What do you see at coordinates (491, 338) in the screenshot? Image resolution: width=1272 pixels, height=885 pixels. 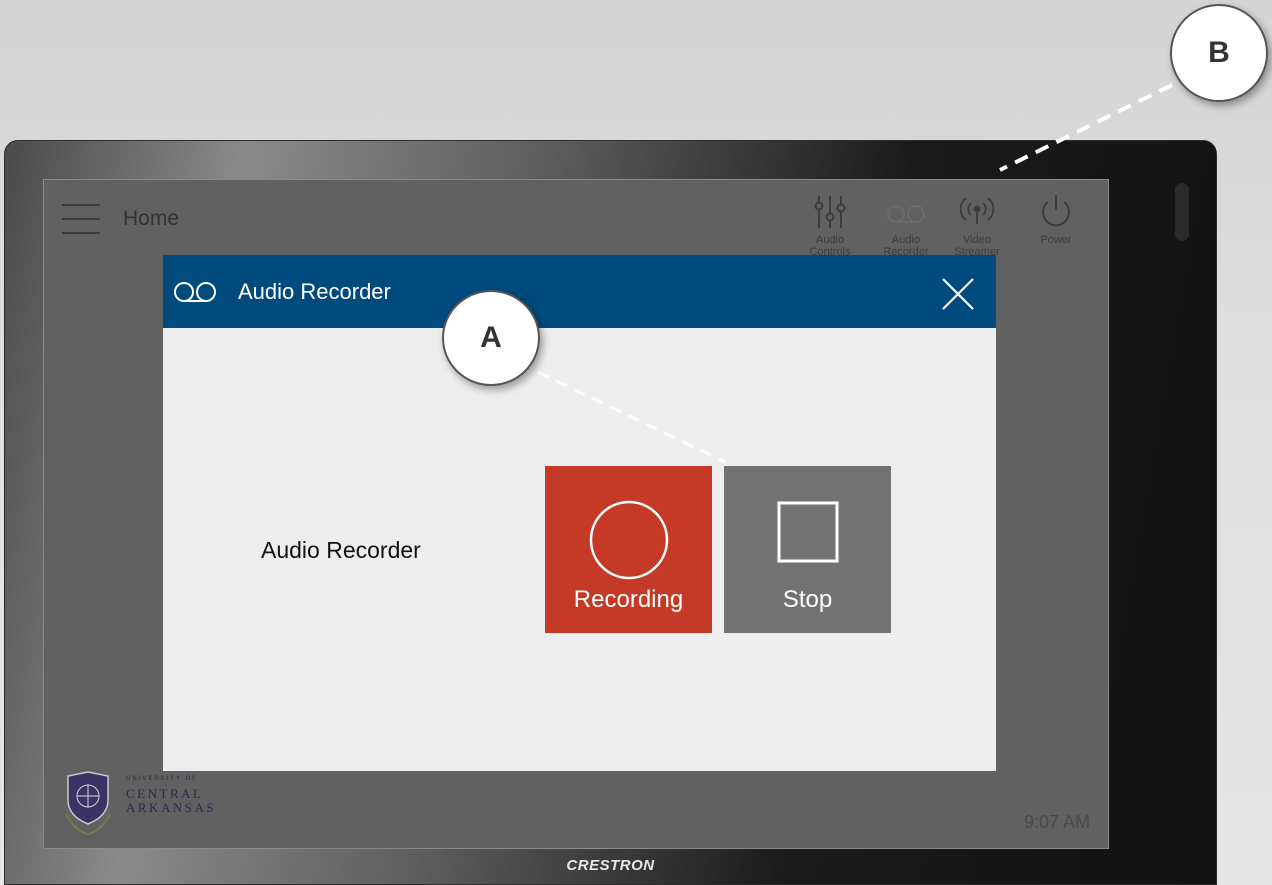 I see `callout-a: A` at bounding box center [491, 338].